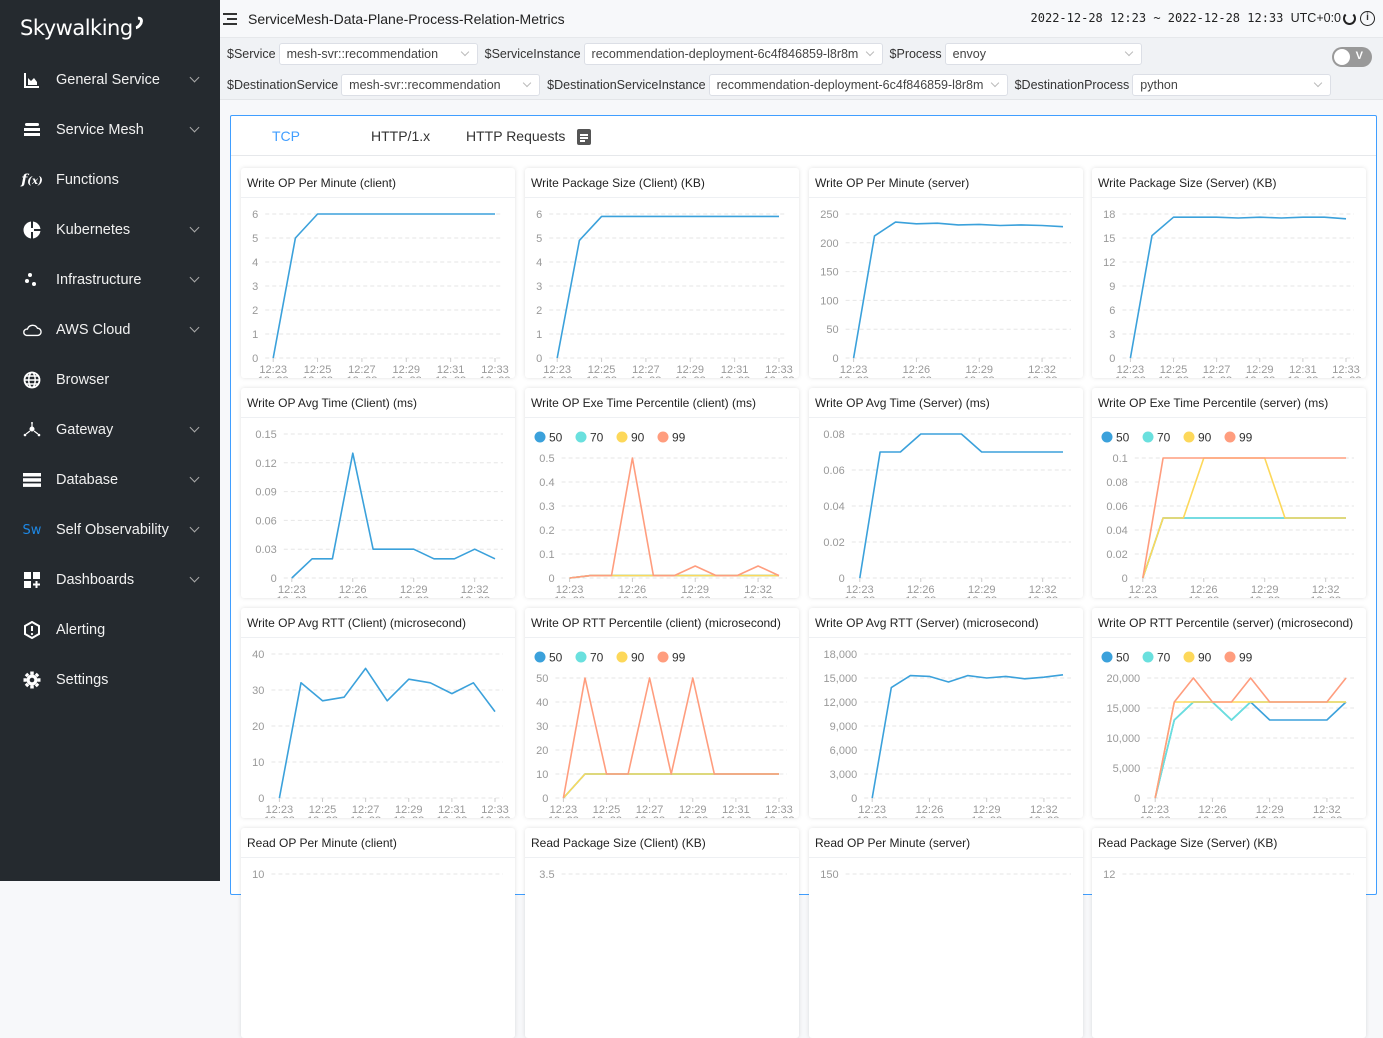  I want to click on sidebar-item-infrastructure: Infrastructure, so click(110, 280).